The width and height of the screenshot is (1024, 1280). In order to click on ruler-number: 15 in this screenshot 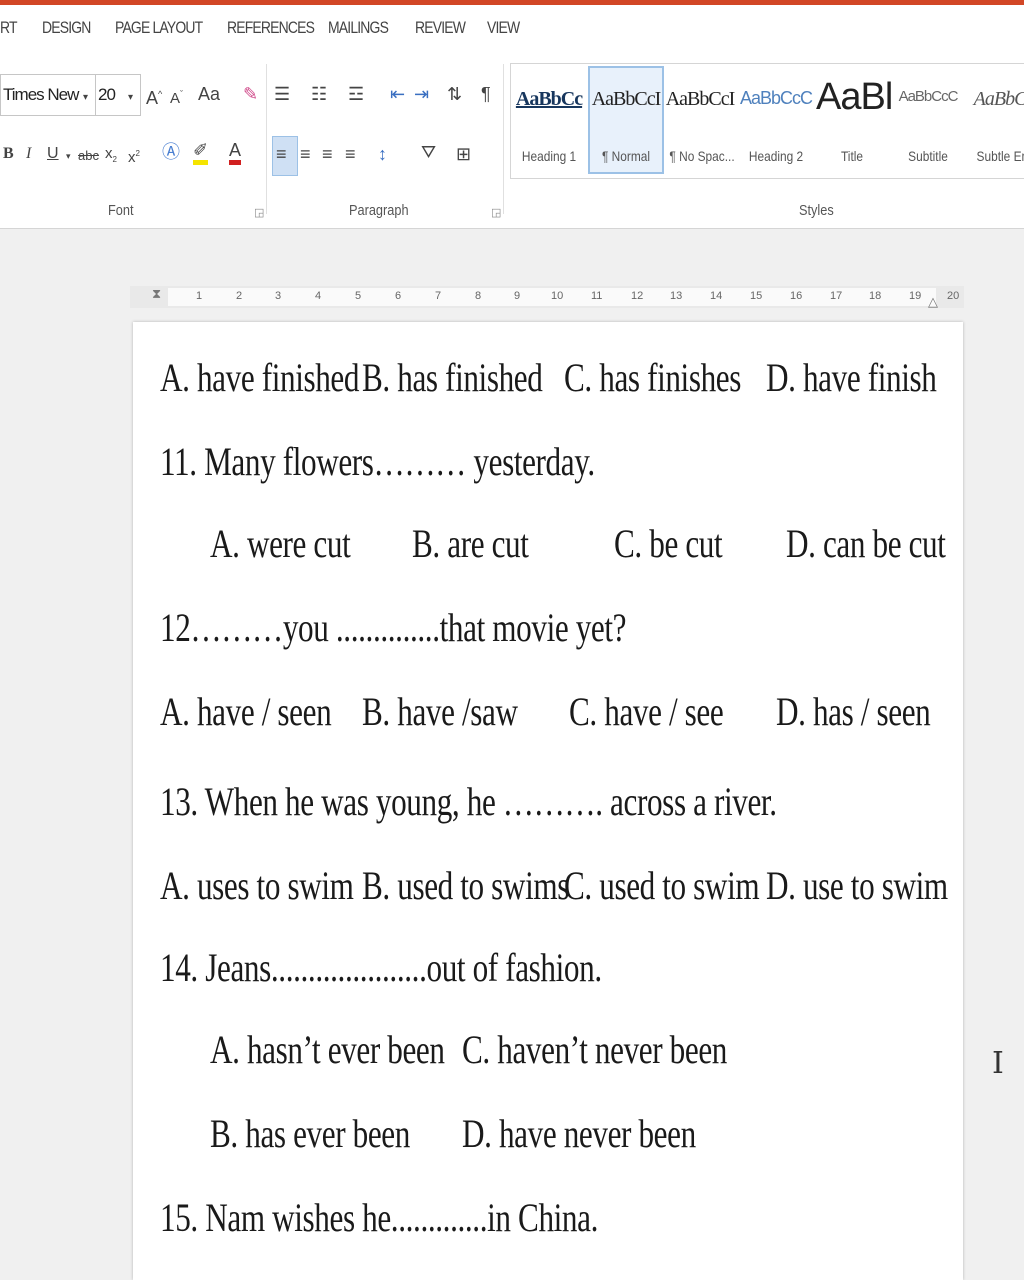, I will do `click(756, 296)`.